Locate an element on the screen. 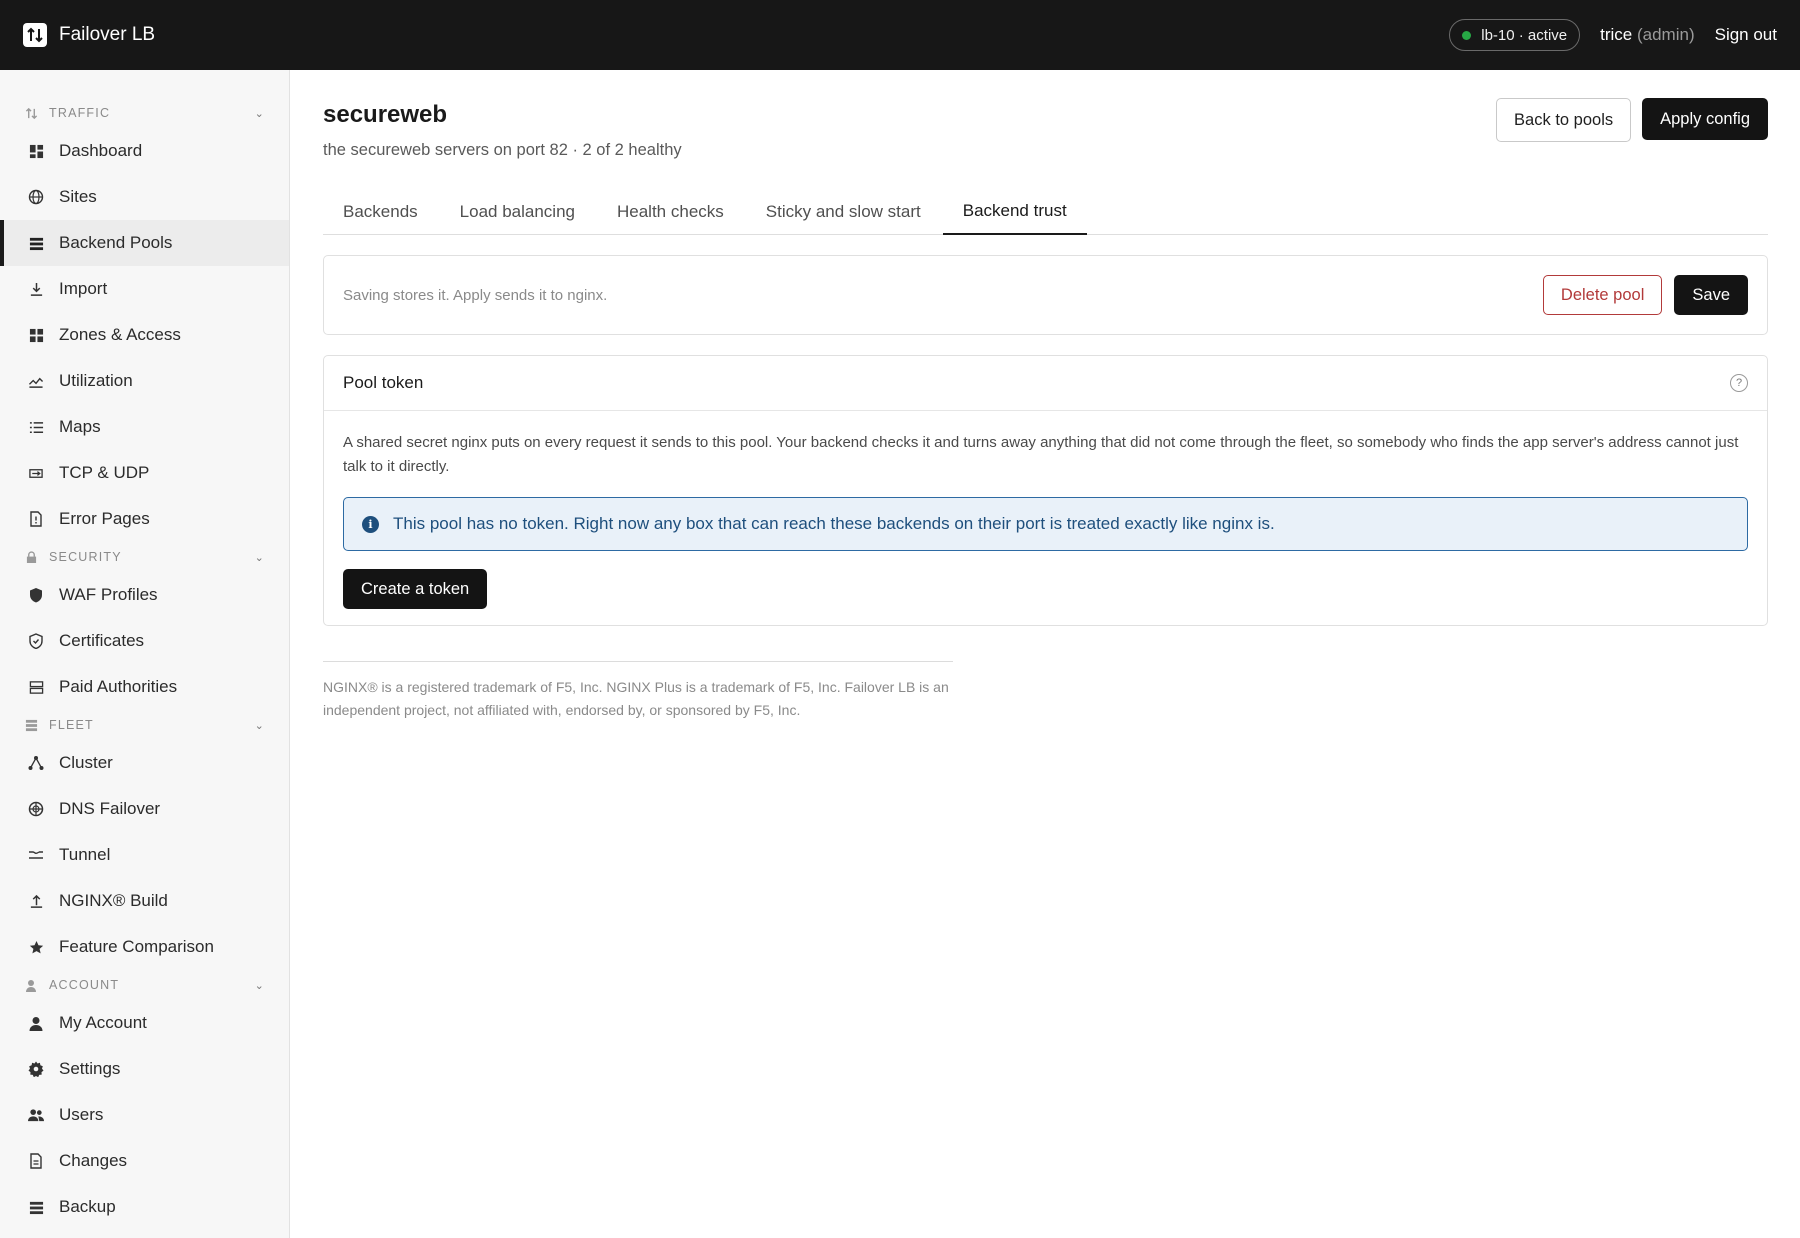  sidebar-item-utilization: Utilization is located at coordinates (144, 381).